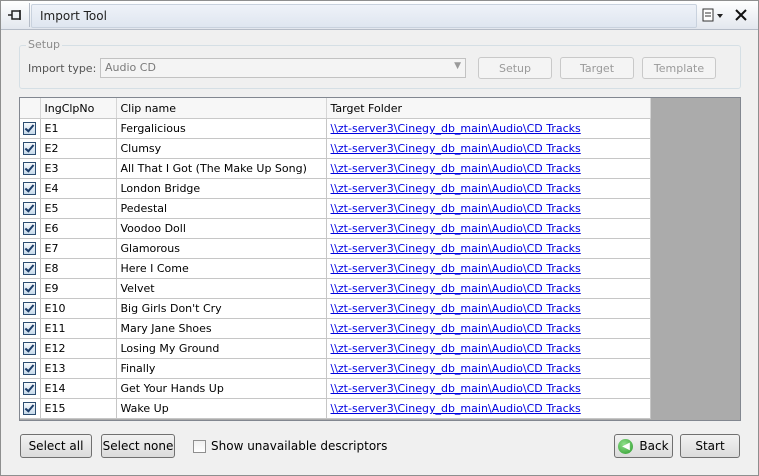 The height and width of the screenshot is (476, 759). Describe the element at coordinates (78, 308) in the screenshot. I see `cell-ingclpno: E10` at that location.